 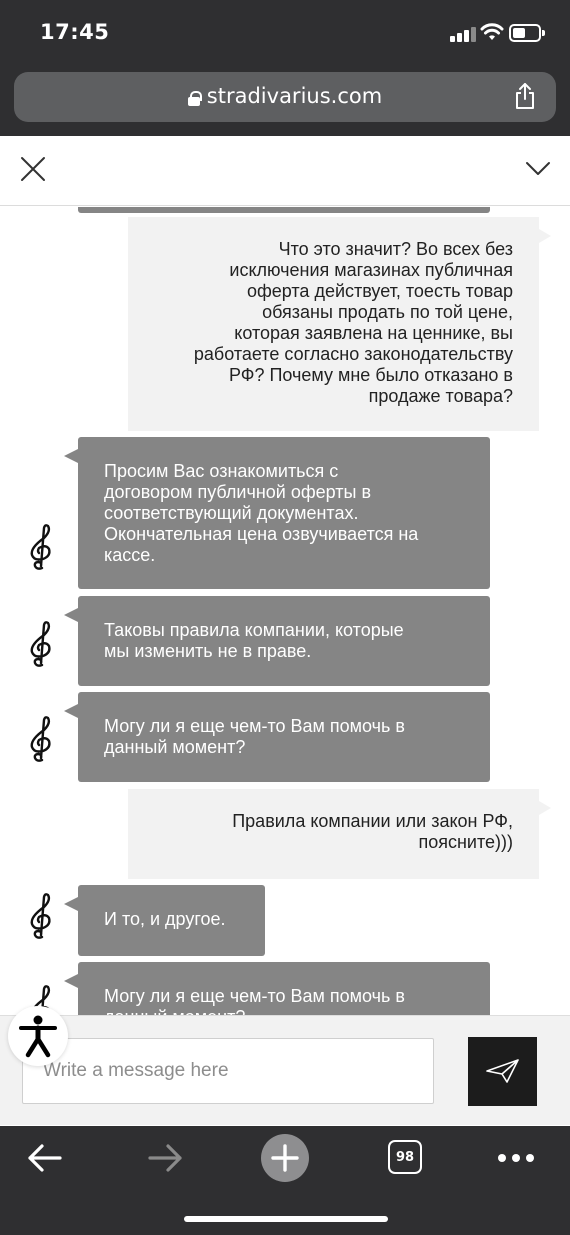 I want to click on agent-message: И то, и другое., so click(x=164, y=920).